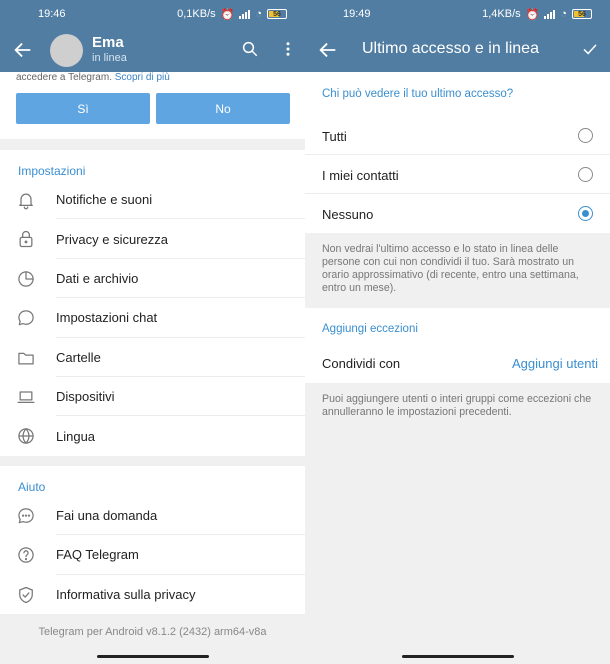  What do you see at coordinates (83, 108) in the screenshot?
I see `yes-button: Sì` at bounding box center [83, 108].